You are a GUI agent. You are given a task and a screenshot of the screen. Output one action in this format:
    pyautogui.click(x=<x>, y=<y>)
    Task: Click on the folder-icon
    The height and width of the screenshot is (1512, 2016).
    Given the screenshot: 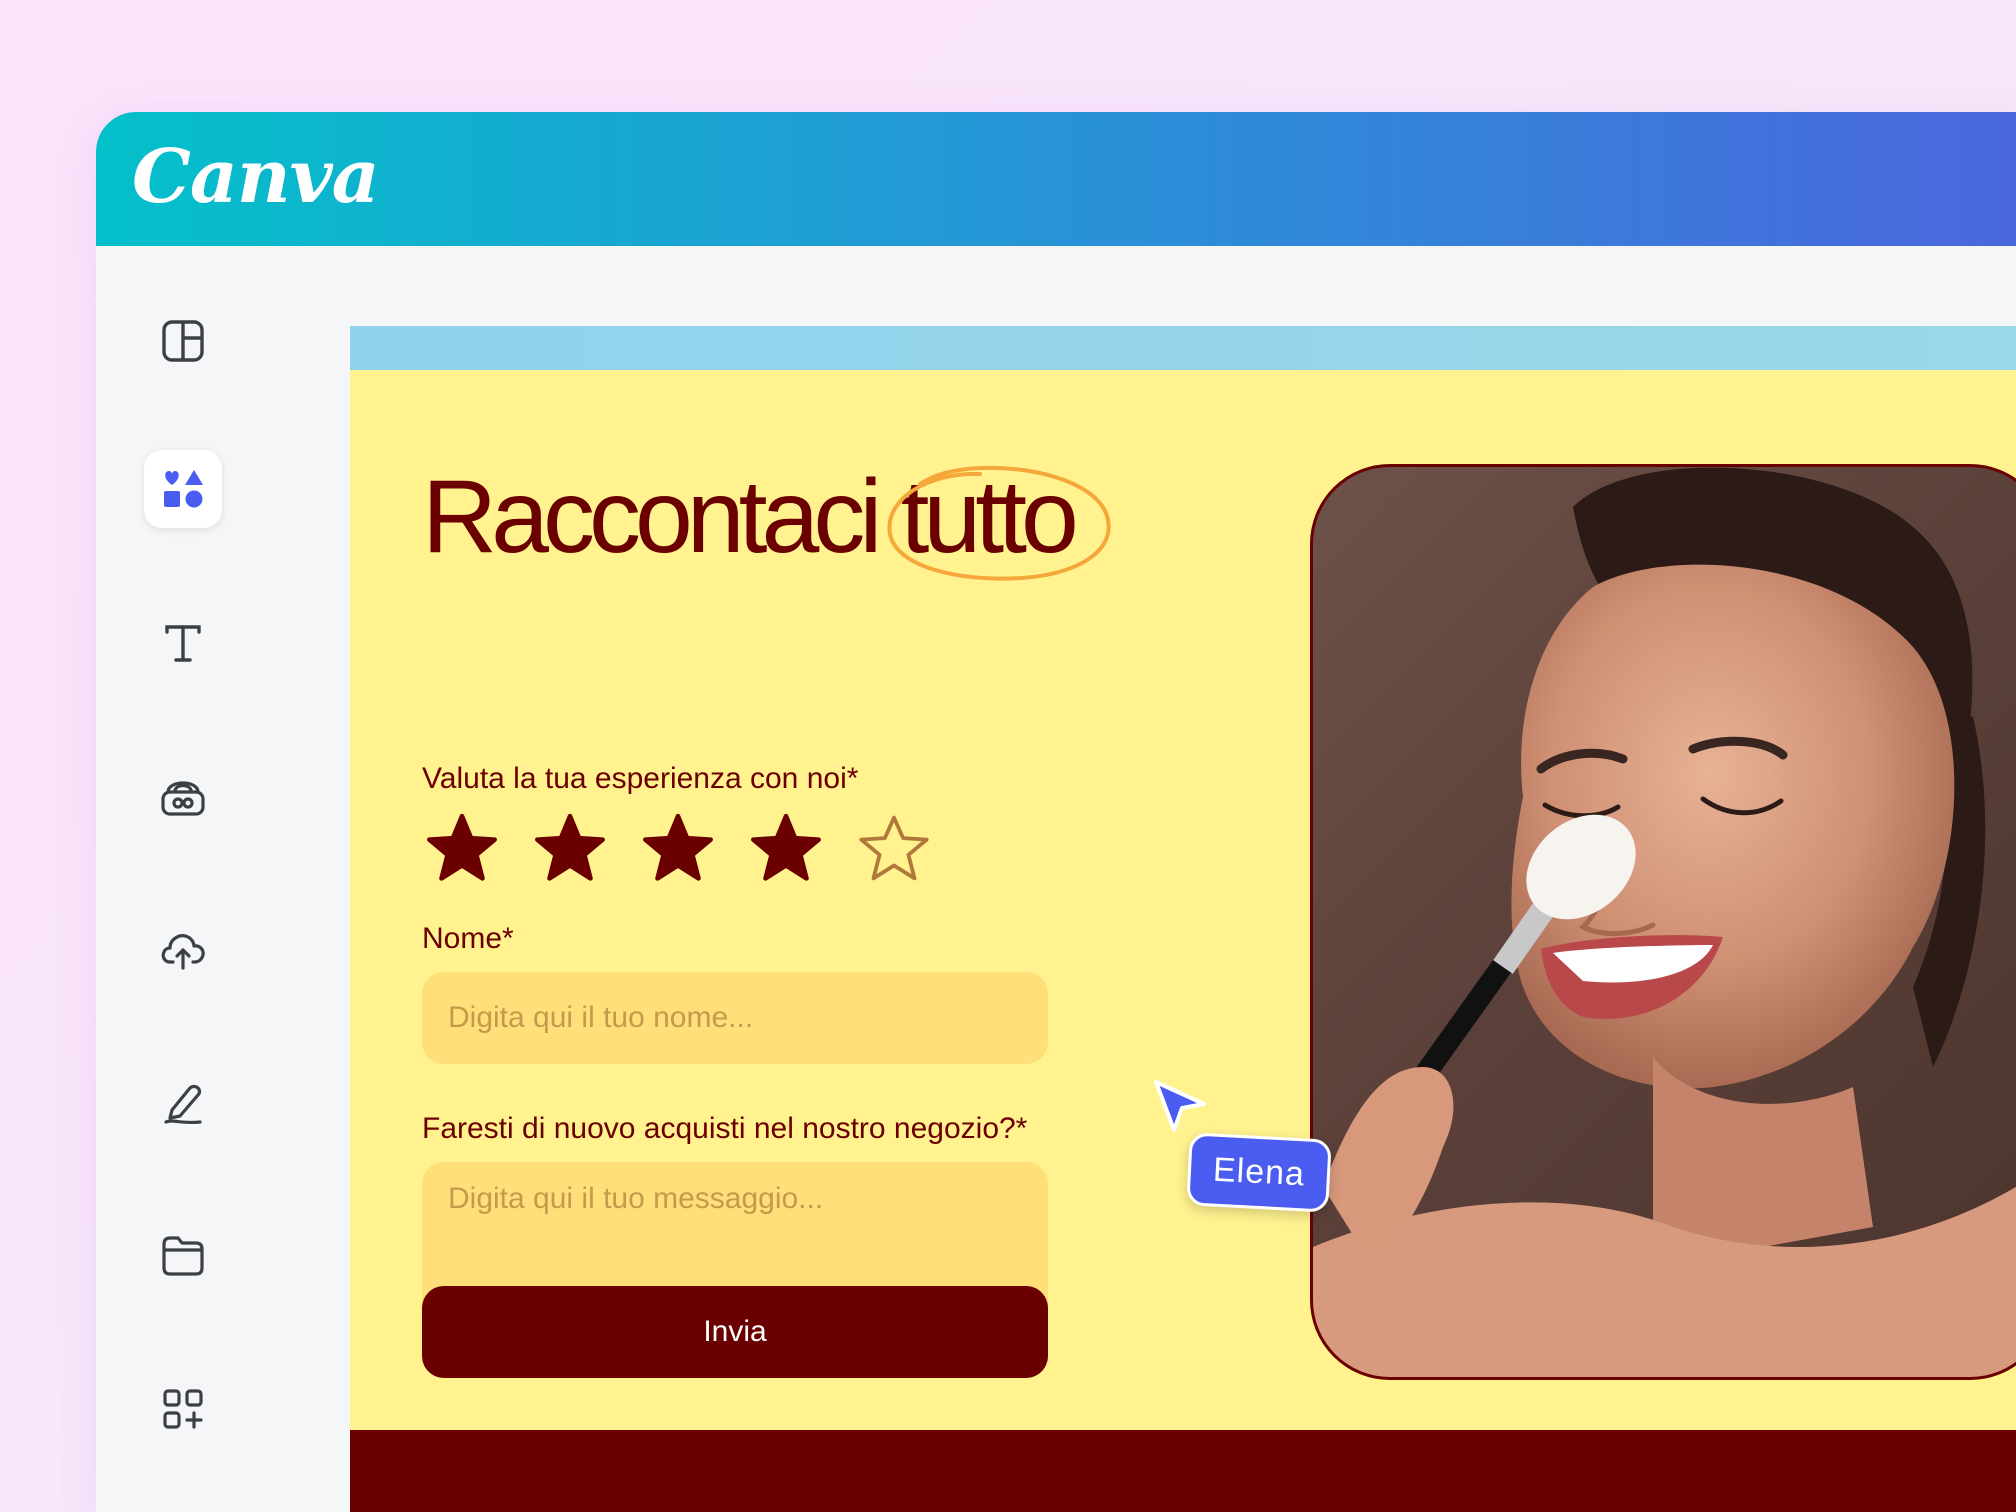 What is the action you would take?
    pyautogui.click(x=183, y=1256)
    